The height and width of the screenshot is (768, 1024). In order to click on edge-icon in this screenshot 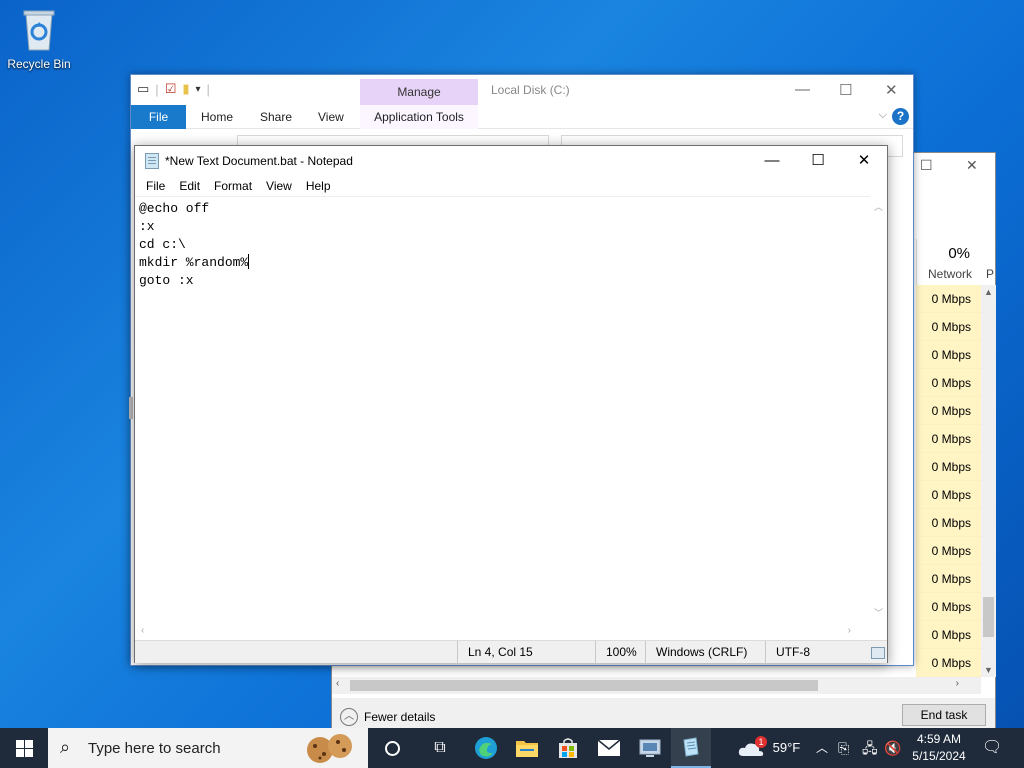, I will do `click(486, 748)`.